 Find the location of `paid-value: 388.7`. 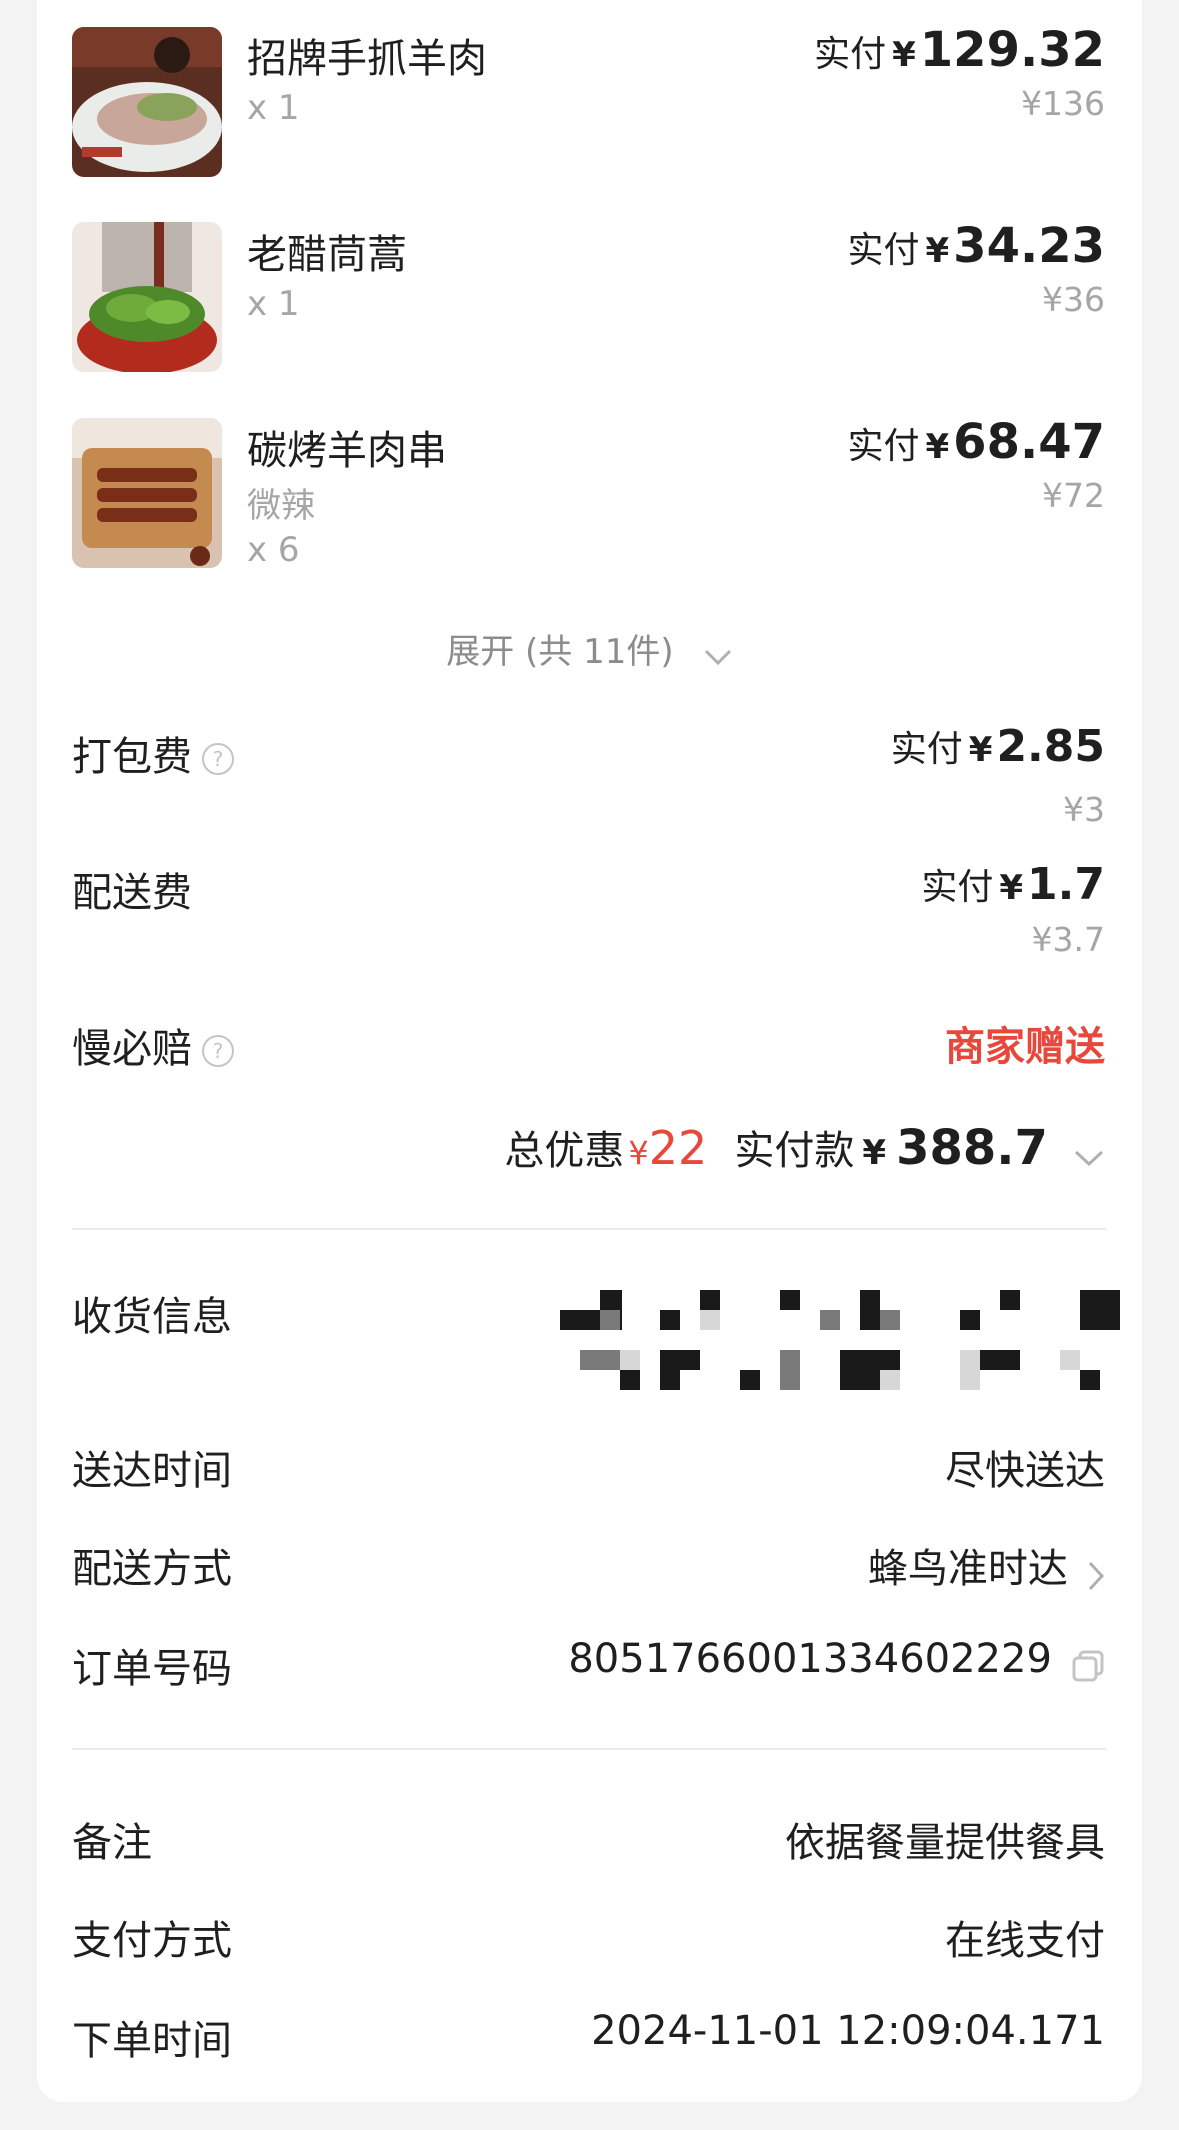

paid-value: 388.7 is located at coordinates (972, 1148).